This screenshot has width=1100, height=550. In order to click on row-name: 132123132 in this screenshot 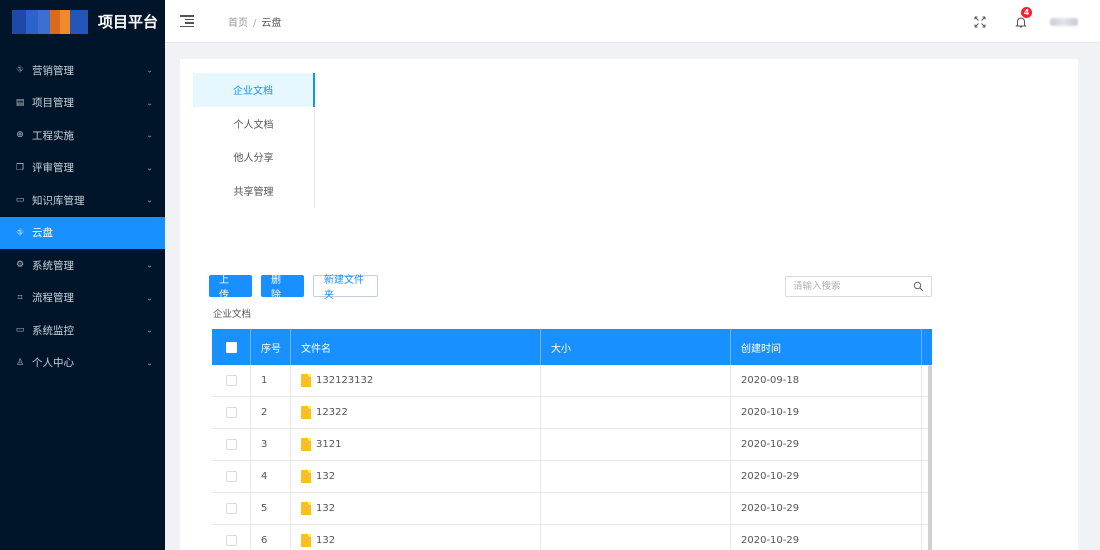, I will do `click(344, 380)`.